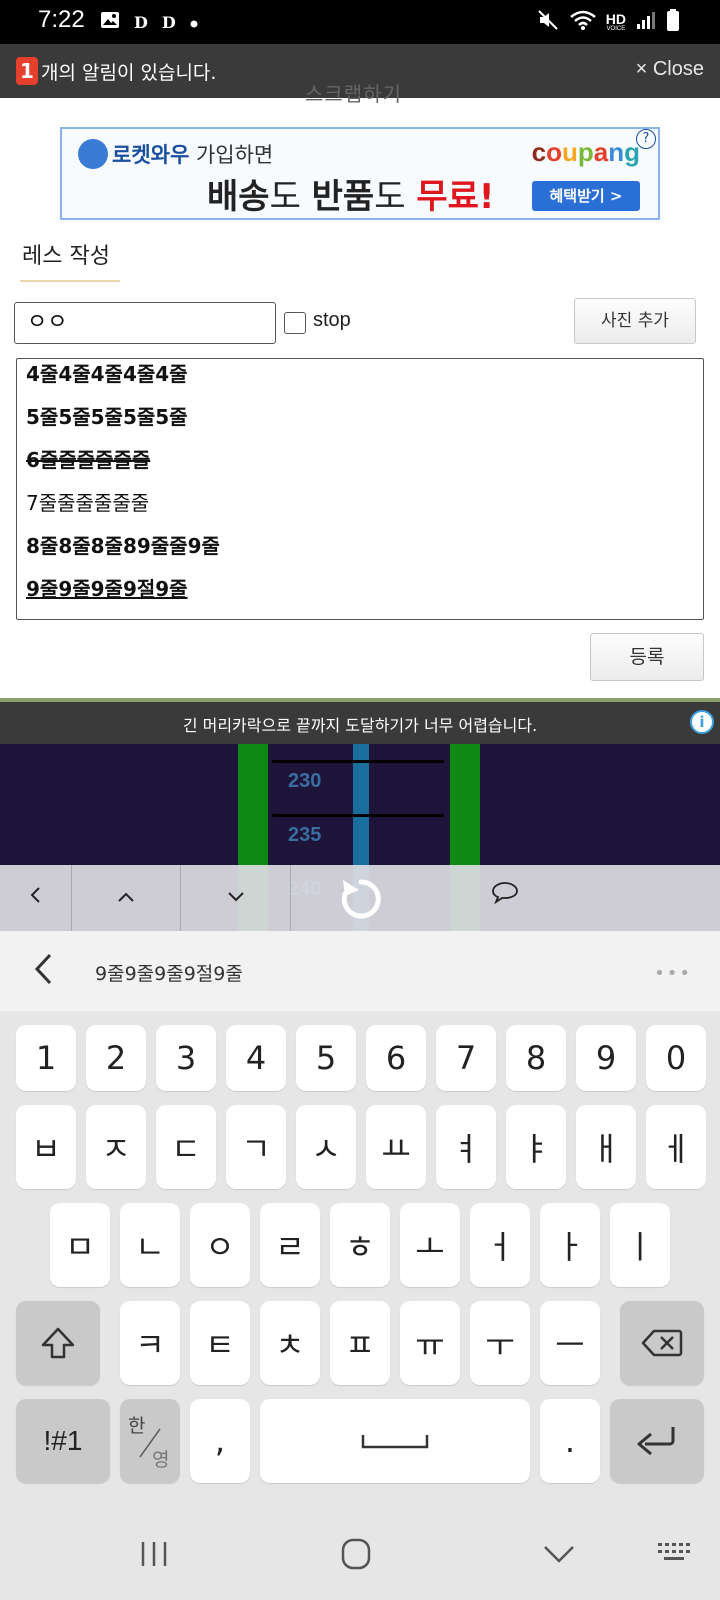 This screenshot has height=1600, width=720. I want to click on reply-form-title: 레스 작성, so click(66, 256).